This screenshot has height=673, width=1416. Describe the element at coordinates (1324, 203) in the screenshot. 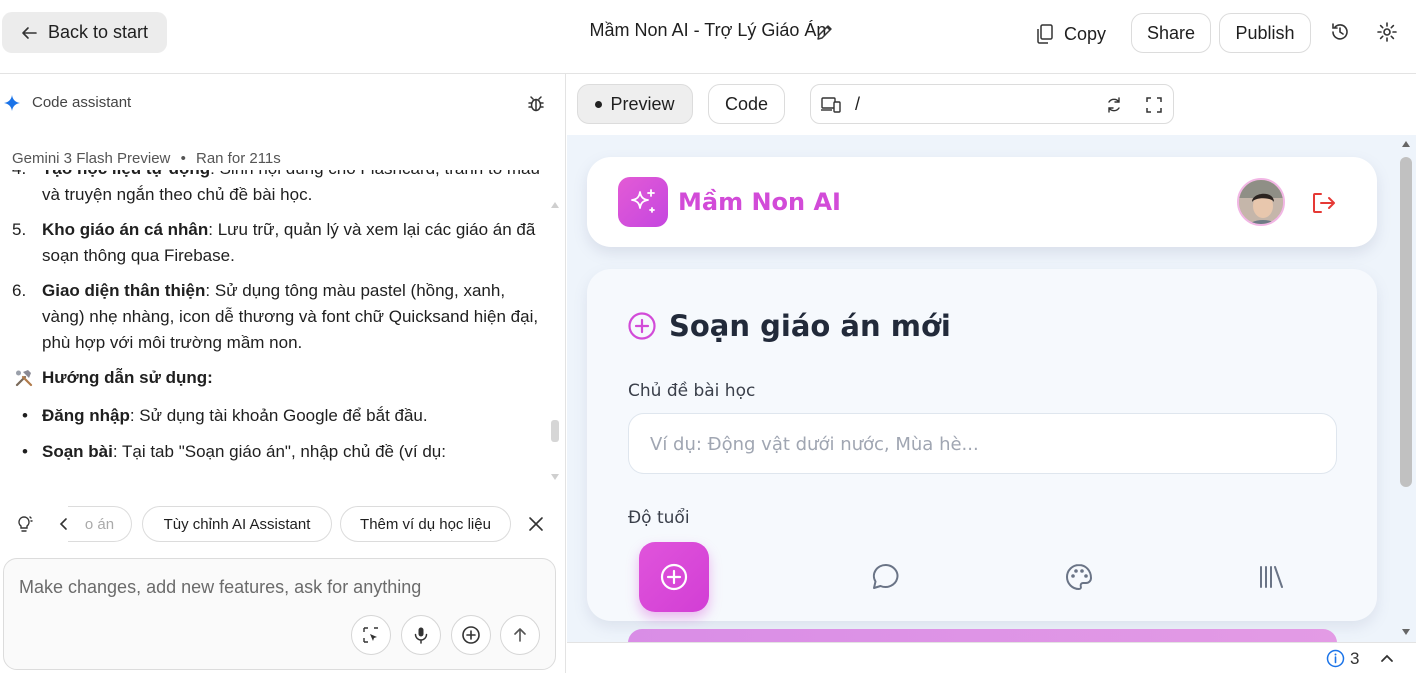

I see `logout-icon` at that location.